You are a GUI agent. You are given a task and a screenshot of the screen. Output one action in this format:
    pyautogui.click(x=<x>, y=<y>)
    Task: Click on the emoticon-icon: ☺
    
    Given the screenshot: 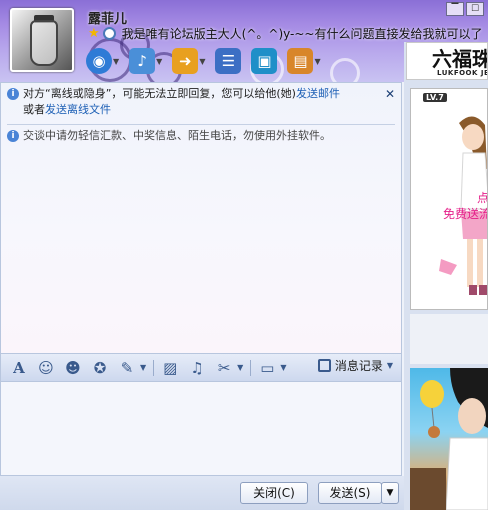 What is the action you would take?
    pyautogui.click(x=46, y=368)
    